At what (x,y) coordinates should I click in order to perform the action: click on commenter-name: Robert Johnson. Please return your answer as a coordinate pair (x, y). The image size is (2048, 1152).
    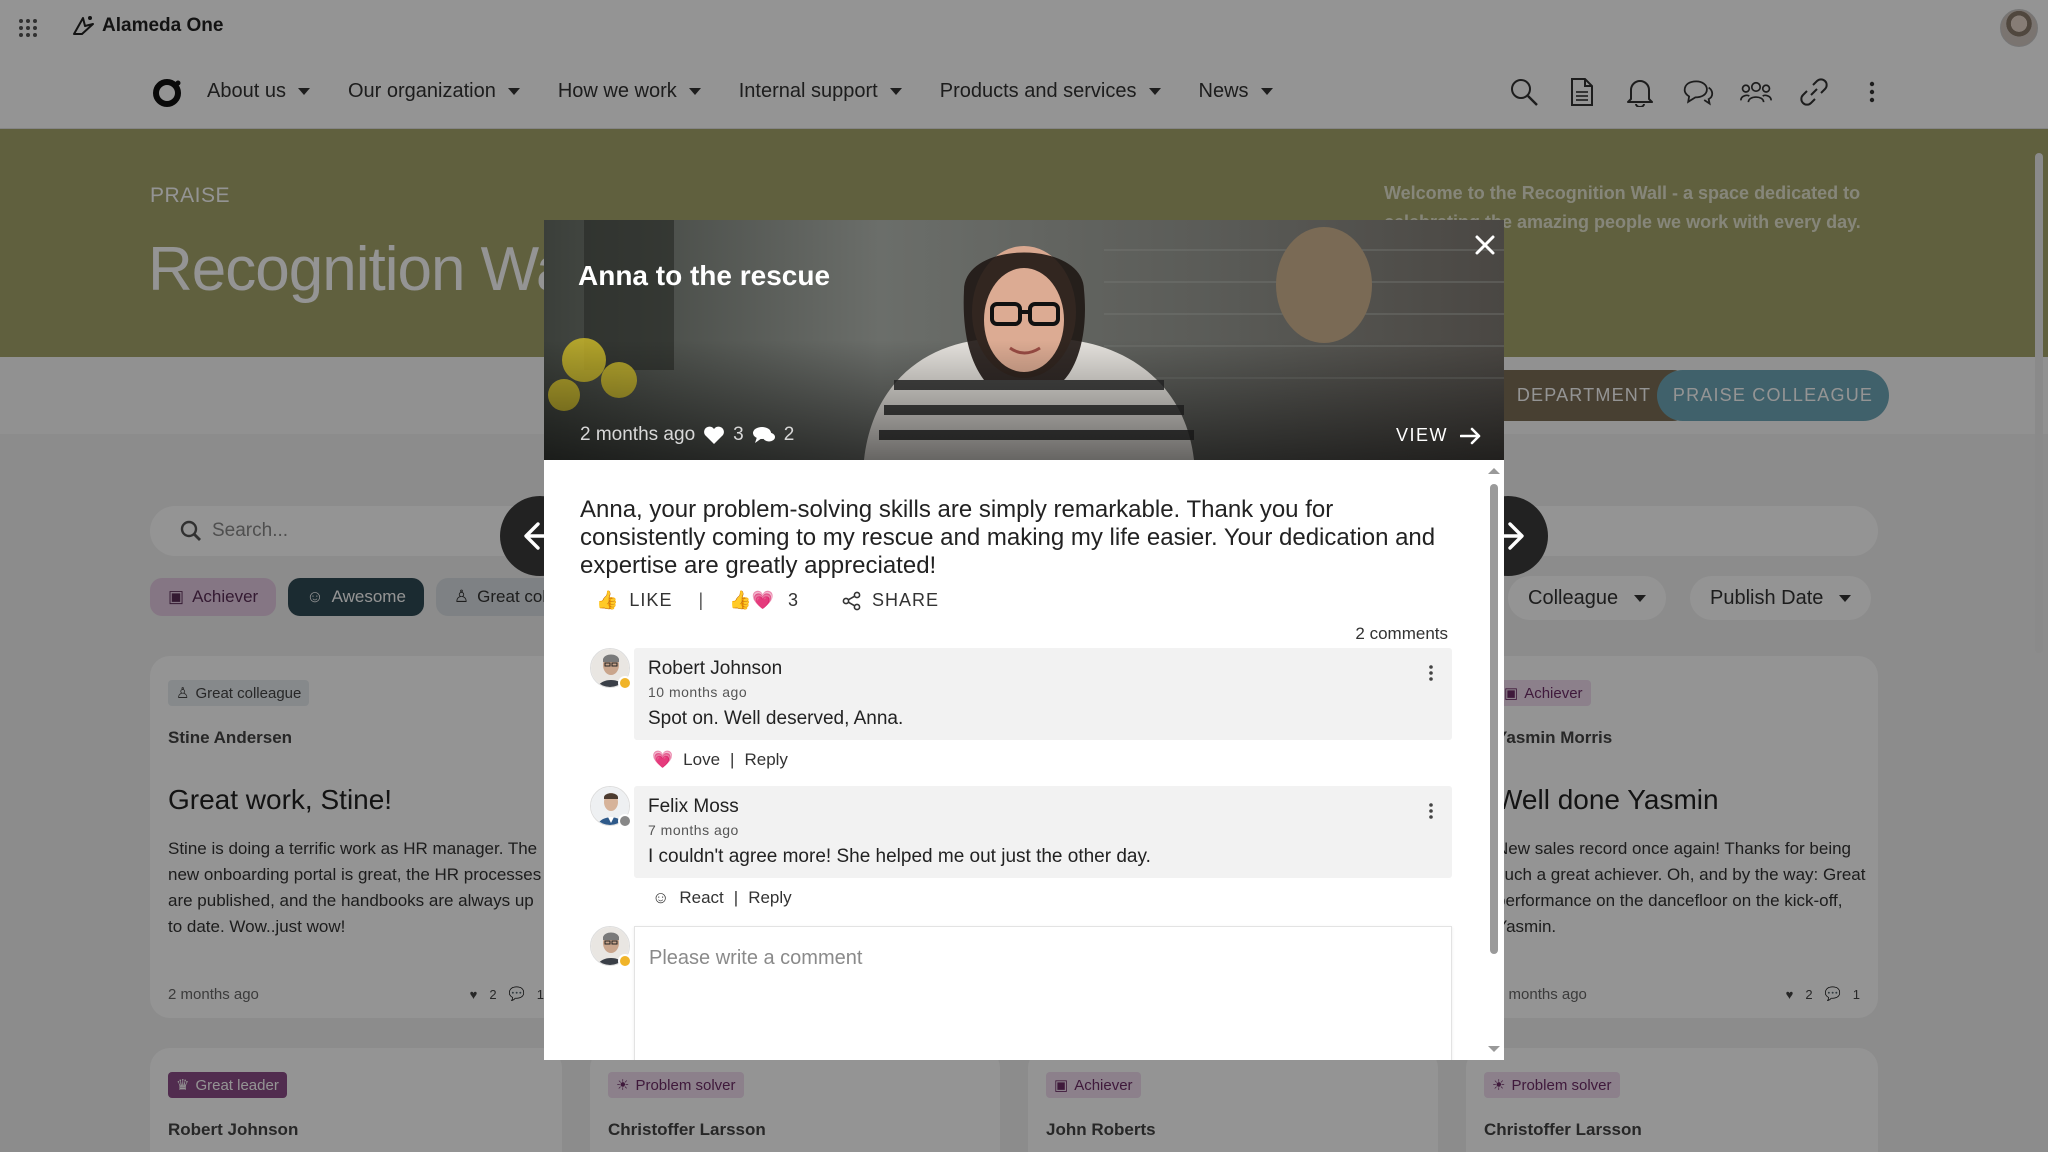
    Looking at the image, I should click on (715, 669).